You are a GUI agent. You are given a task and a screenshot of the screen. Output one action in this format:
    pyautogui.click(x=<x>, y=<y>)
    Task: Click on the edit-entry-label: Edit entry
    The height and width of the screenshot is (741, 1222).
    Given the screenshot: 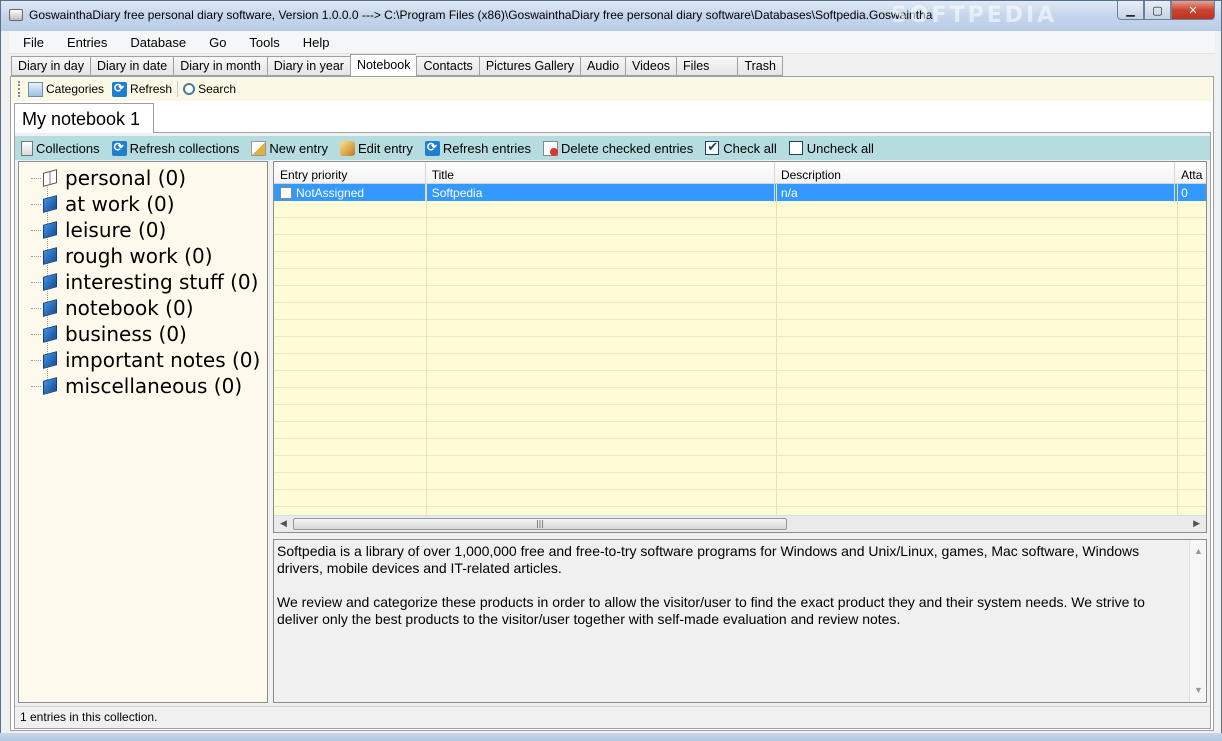 What is the action you would take?
    pyautogui.click(x=385, y=148)
    